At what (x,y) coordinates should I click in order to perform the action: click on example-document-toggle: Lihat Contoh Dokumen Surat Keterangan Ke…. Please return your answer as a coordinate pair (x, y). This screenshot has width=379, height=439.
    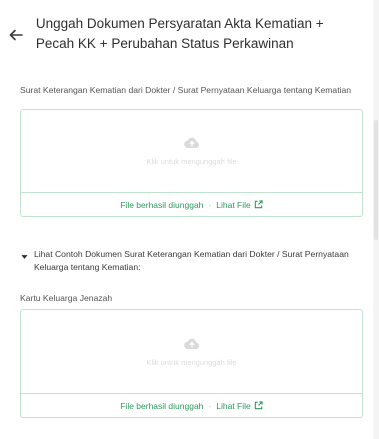
    Looking at the image, I should click on (191, 260).